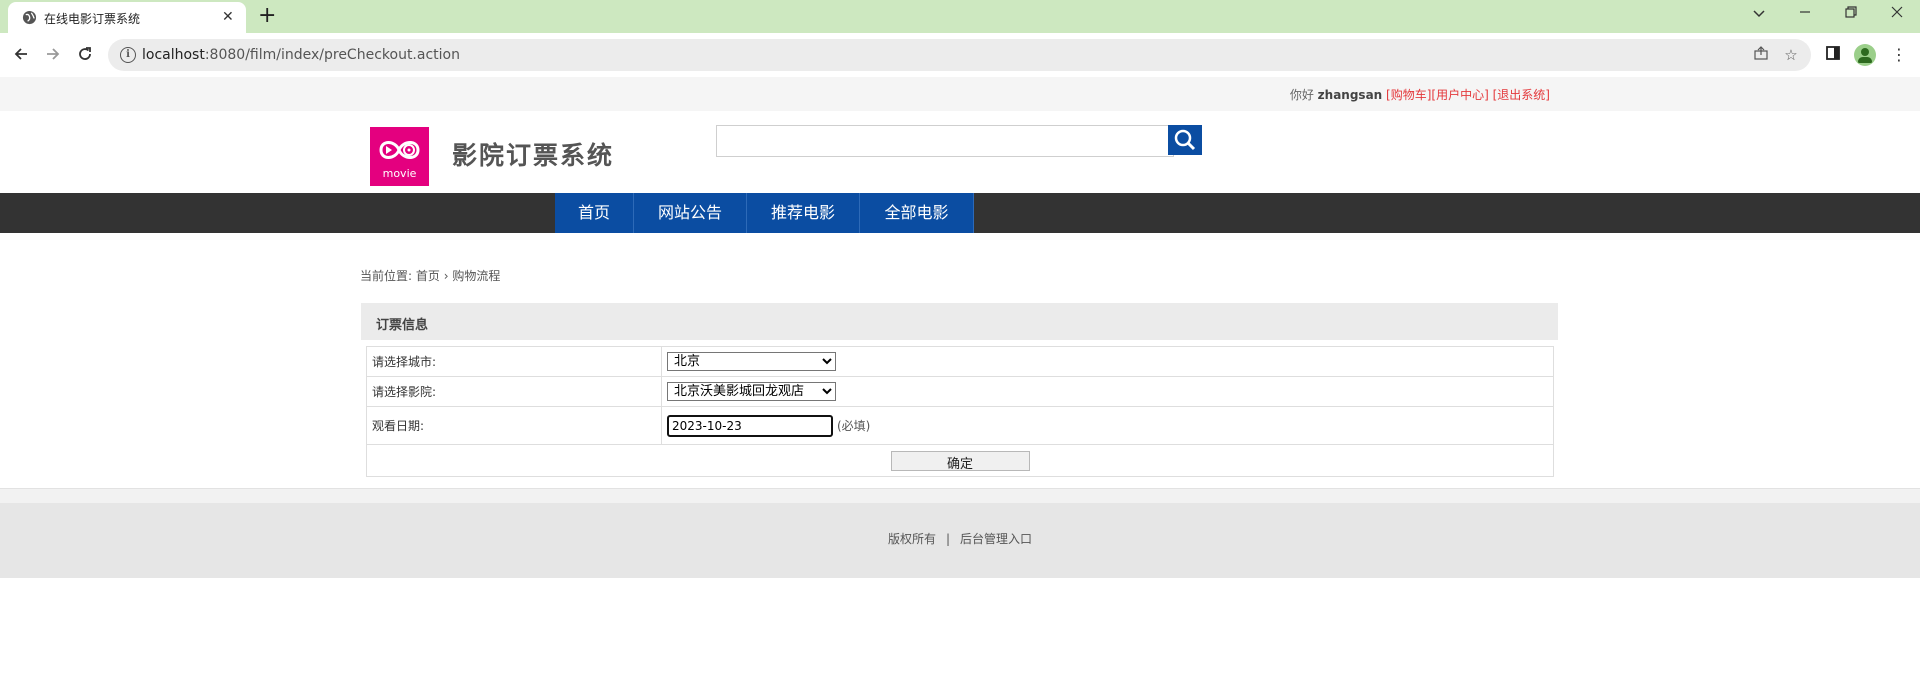 The image size is (1920, 687). What do you see at coordinates (514, 361) in the screenshot?
I see `city-label: 请选择城市:` at bounding box center [514, 361].